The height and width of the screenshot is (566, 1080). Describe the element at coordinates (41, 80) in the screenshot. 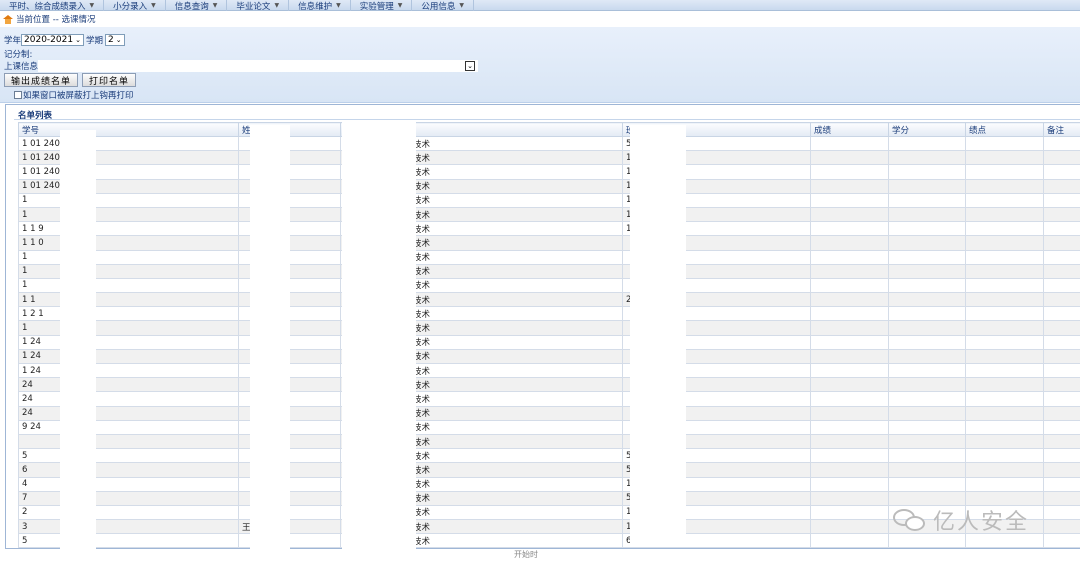

I see `export-score-list-button: 输出成绩名单` at that location.